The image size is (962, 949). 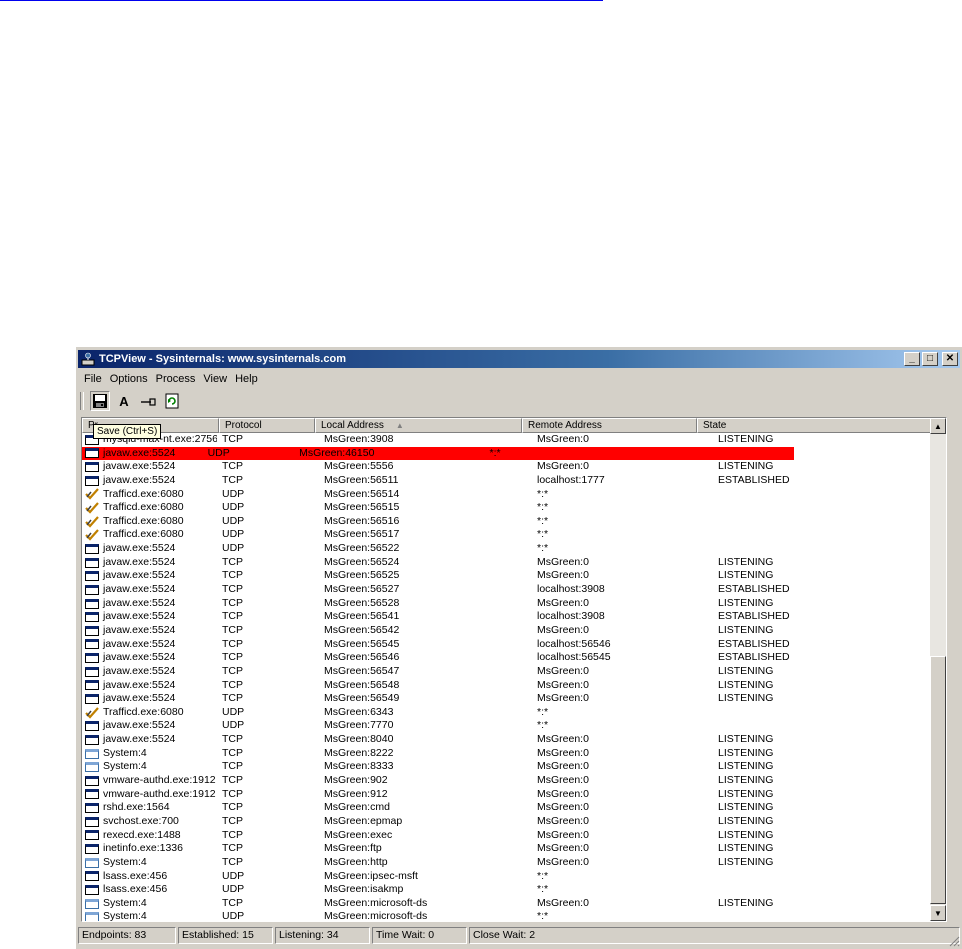 What do you see at coordinates (358, 834) in the screenshot?
I see `cell-local-address: MsGreen:exec` at bounding box center [358, 834].